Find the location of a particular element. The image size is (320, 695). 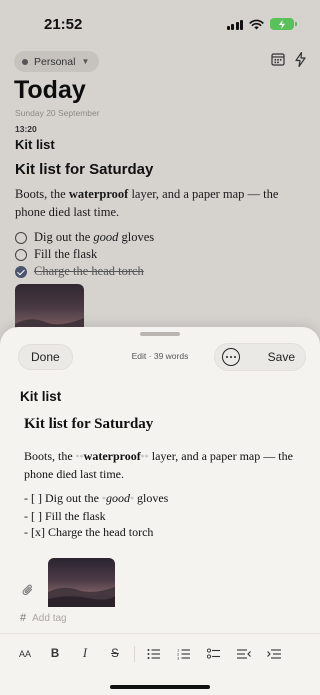

svg-text: 3 is located at coordinates (178, 658).